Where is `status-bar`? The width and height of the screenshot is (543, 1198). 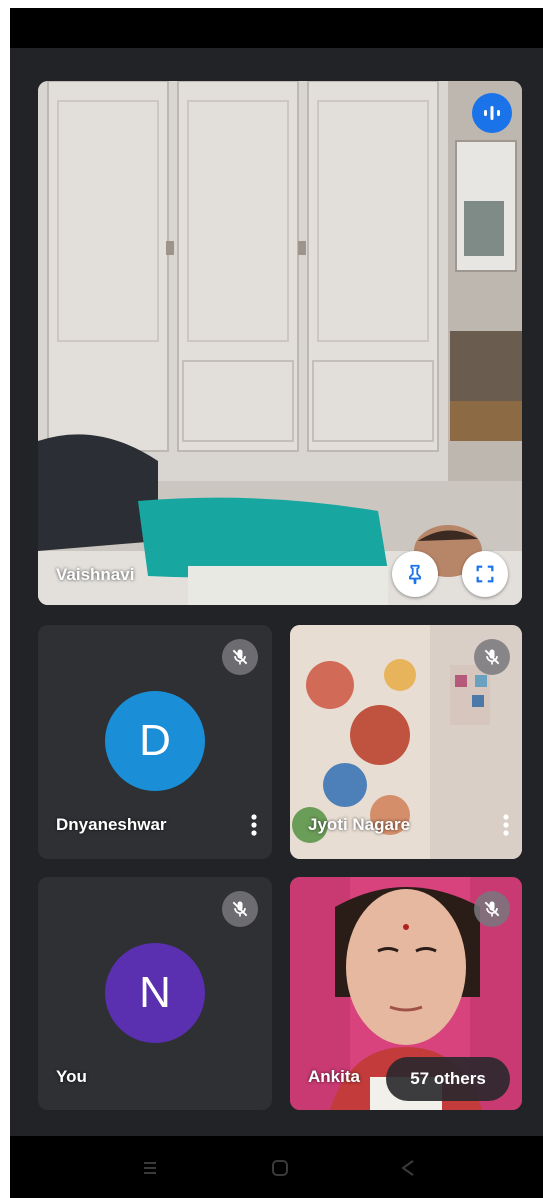 status-bar is located at coordinates (276, 28).